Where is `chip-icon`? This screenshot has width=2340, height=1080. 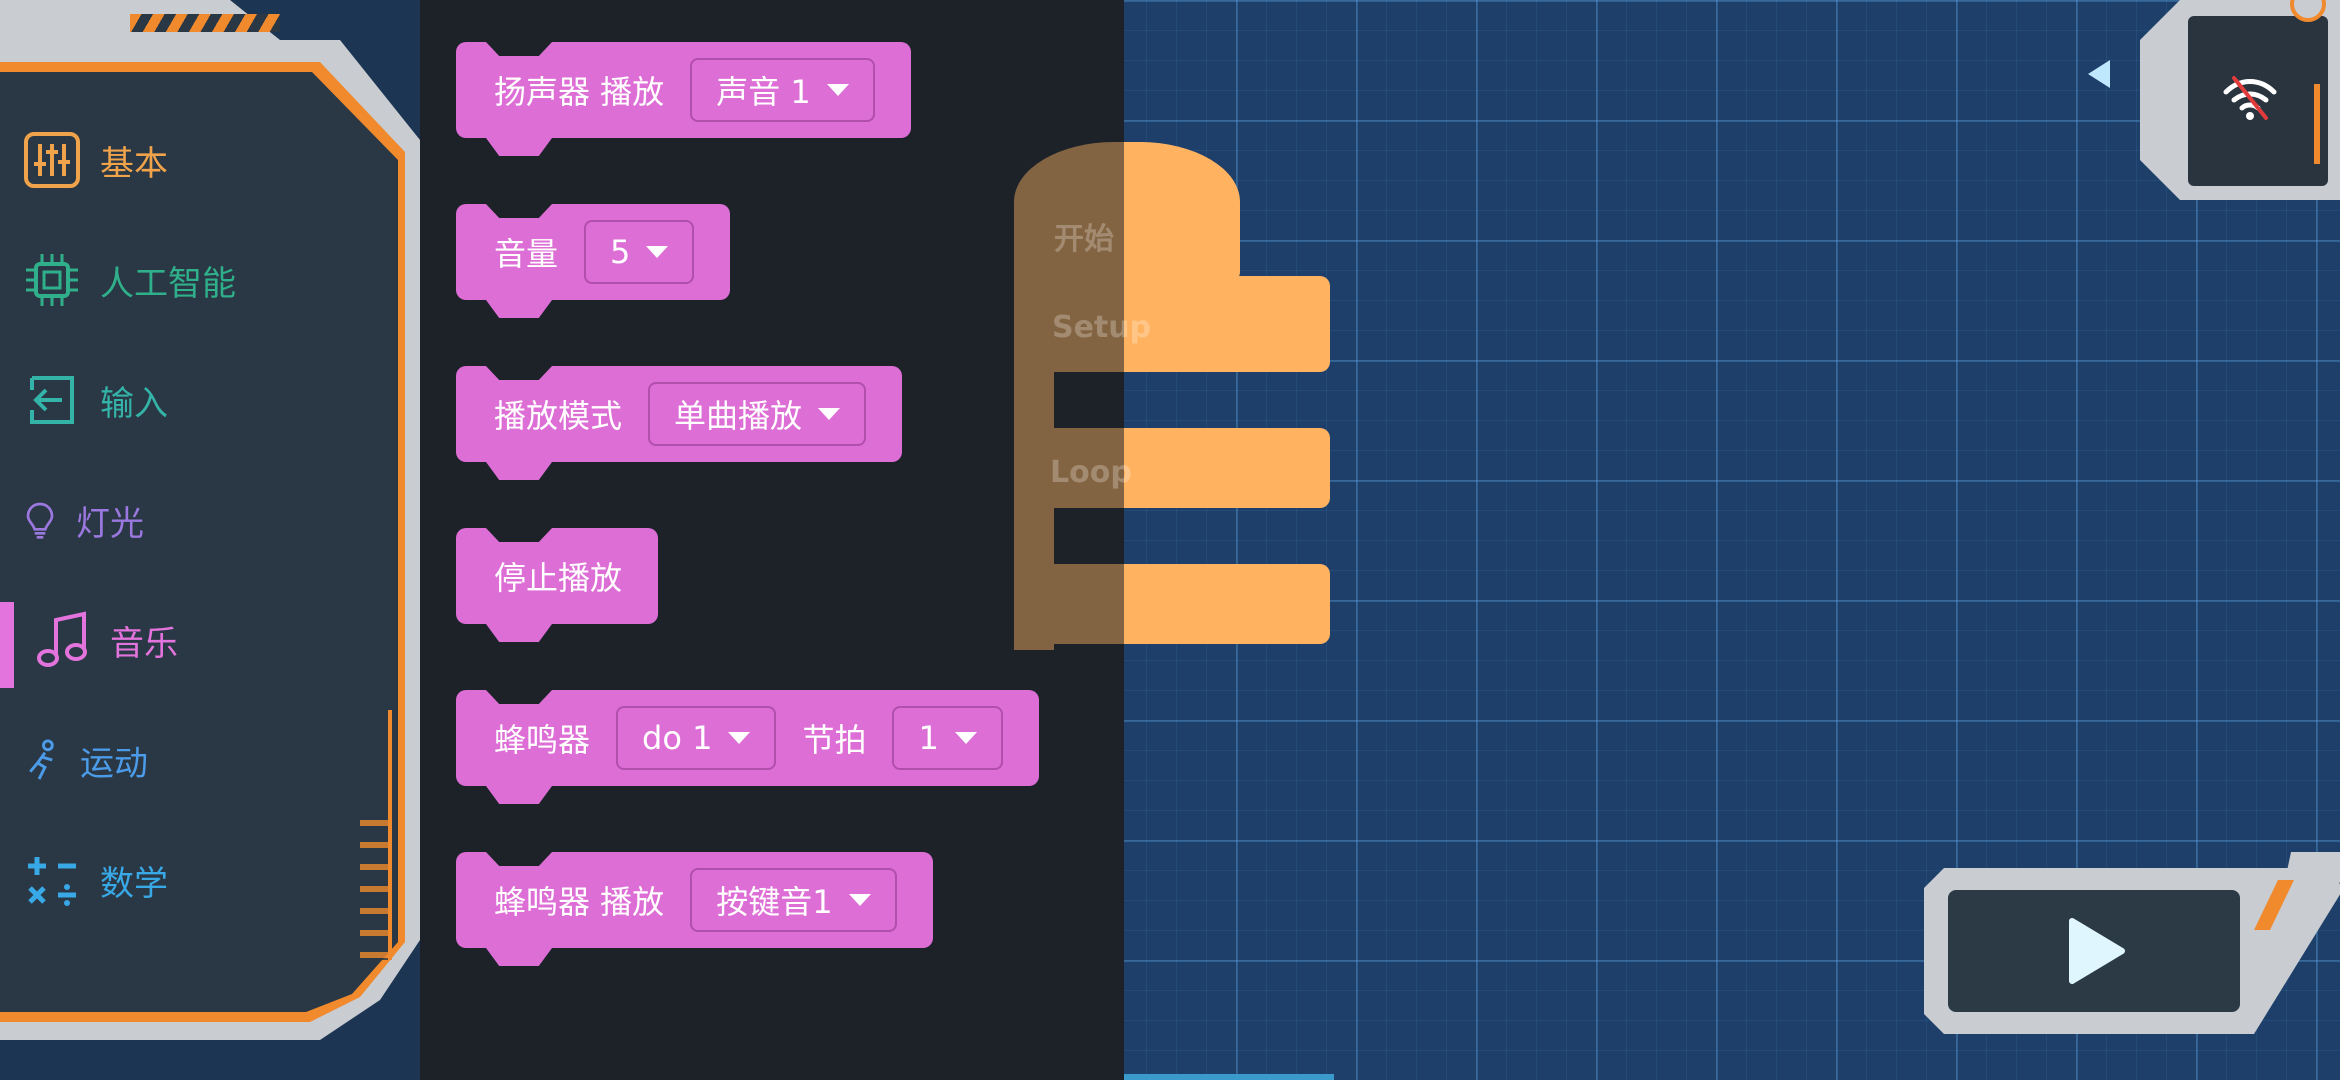 chip-icon is located at coordinates (52, 280).